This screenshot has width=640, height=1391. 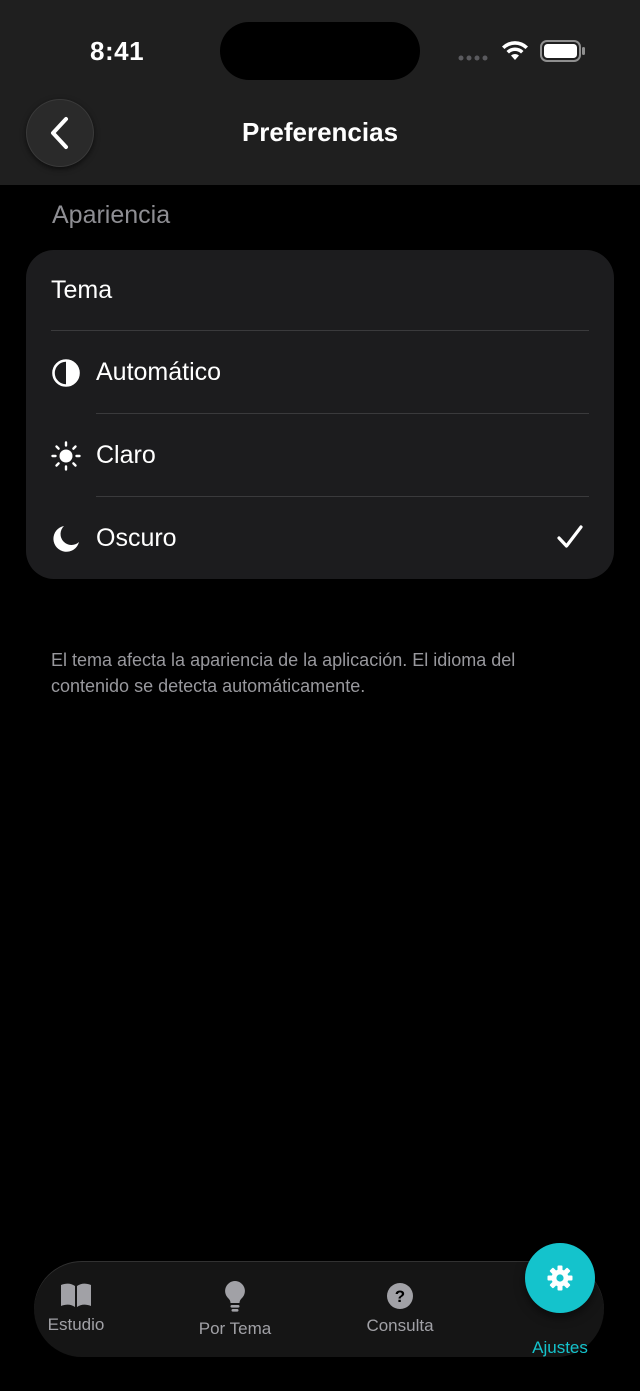 What do you see at coordinates (235, 1296) in the screenshot?
I see `lightbulb-icon` at bounding box center [235, 1296].